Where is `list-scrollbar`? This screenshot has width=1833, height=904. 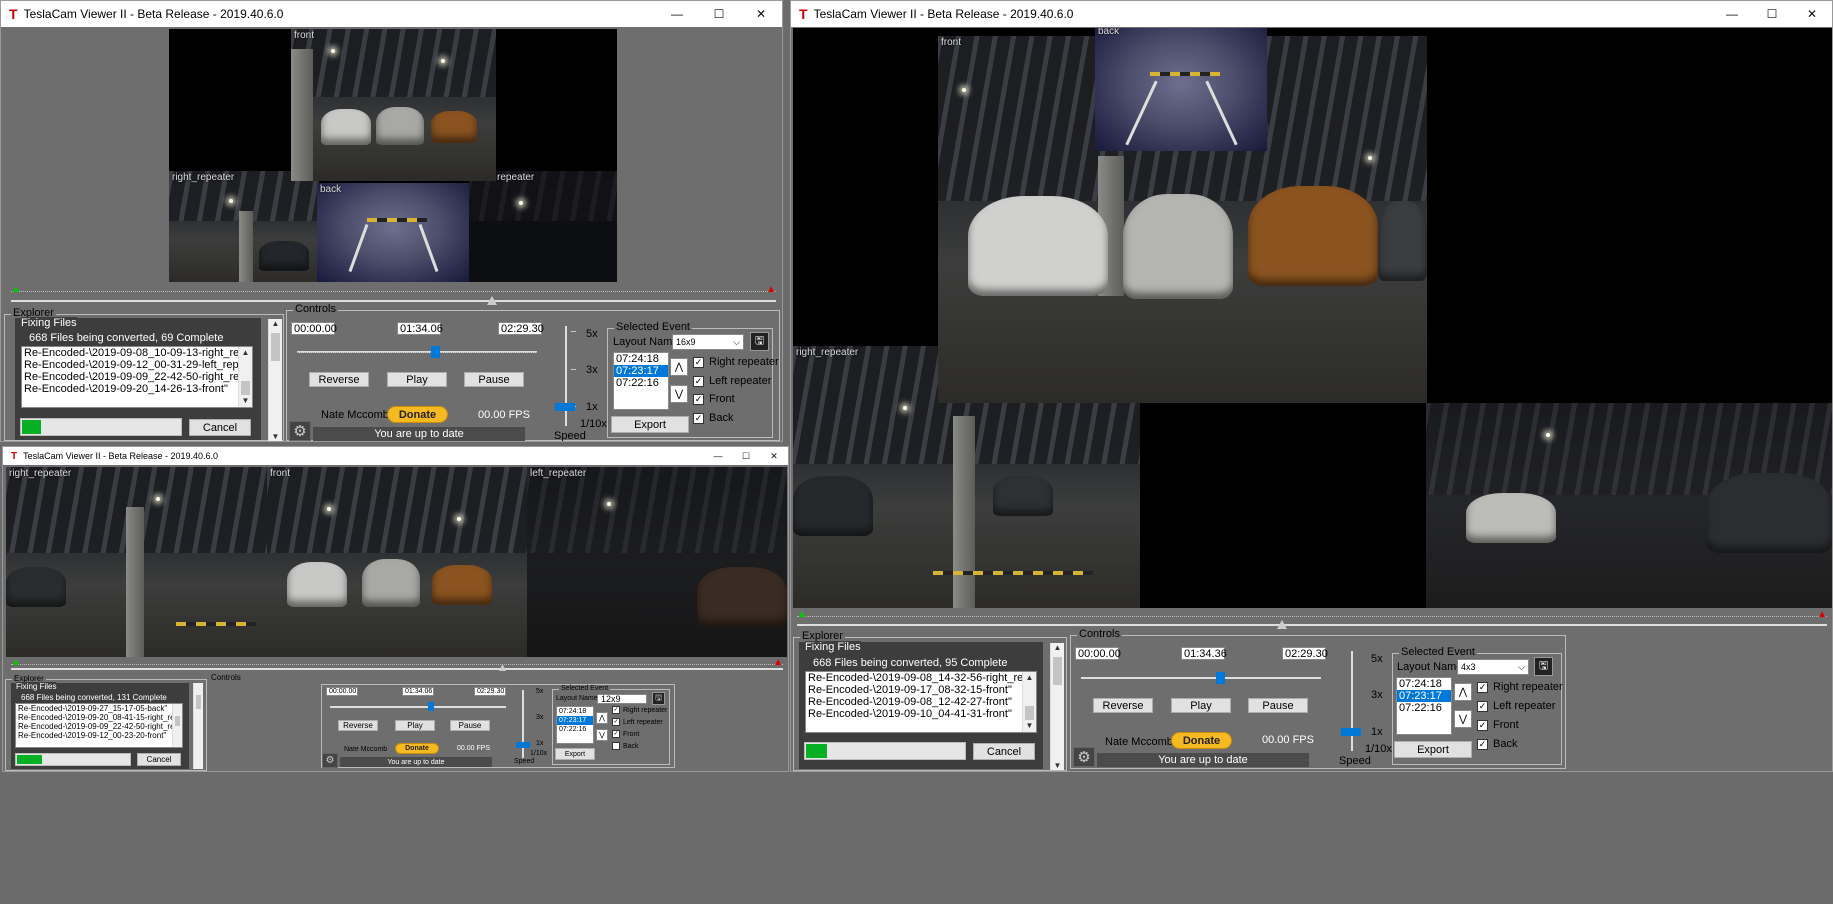
list-scrollbar is located at coordinates (177, 725).